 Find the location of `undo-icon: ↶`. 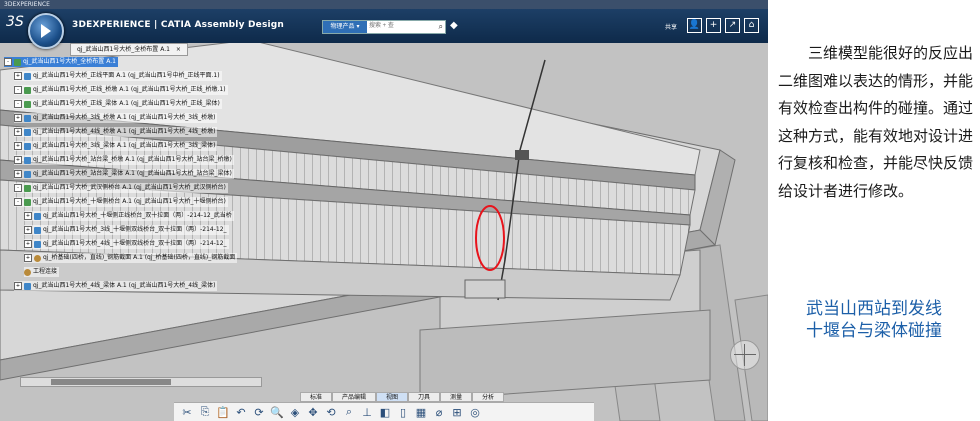

undo-icon: ↶ is located at coordinates (241, 412).